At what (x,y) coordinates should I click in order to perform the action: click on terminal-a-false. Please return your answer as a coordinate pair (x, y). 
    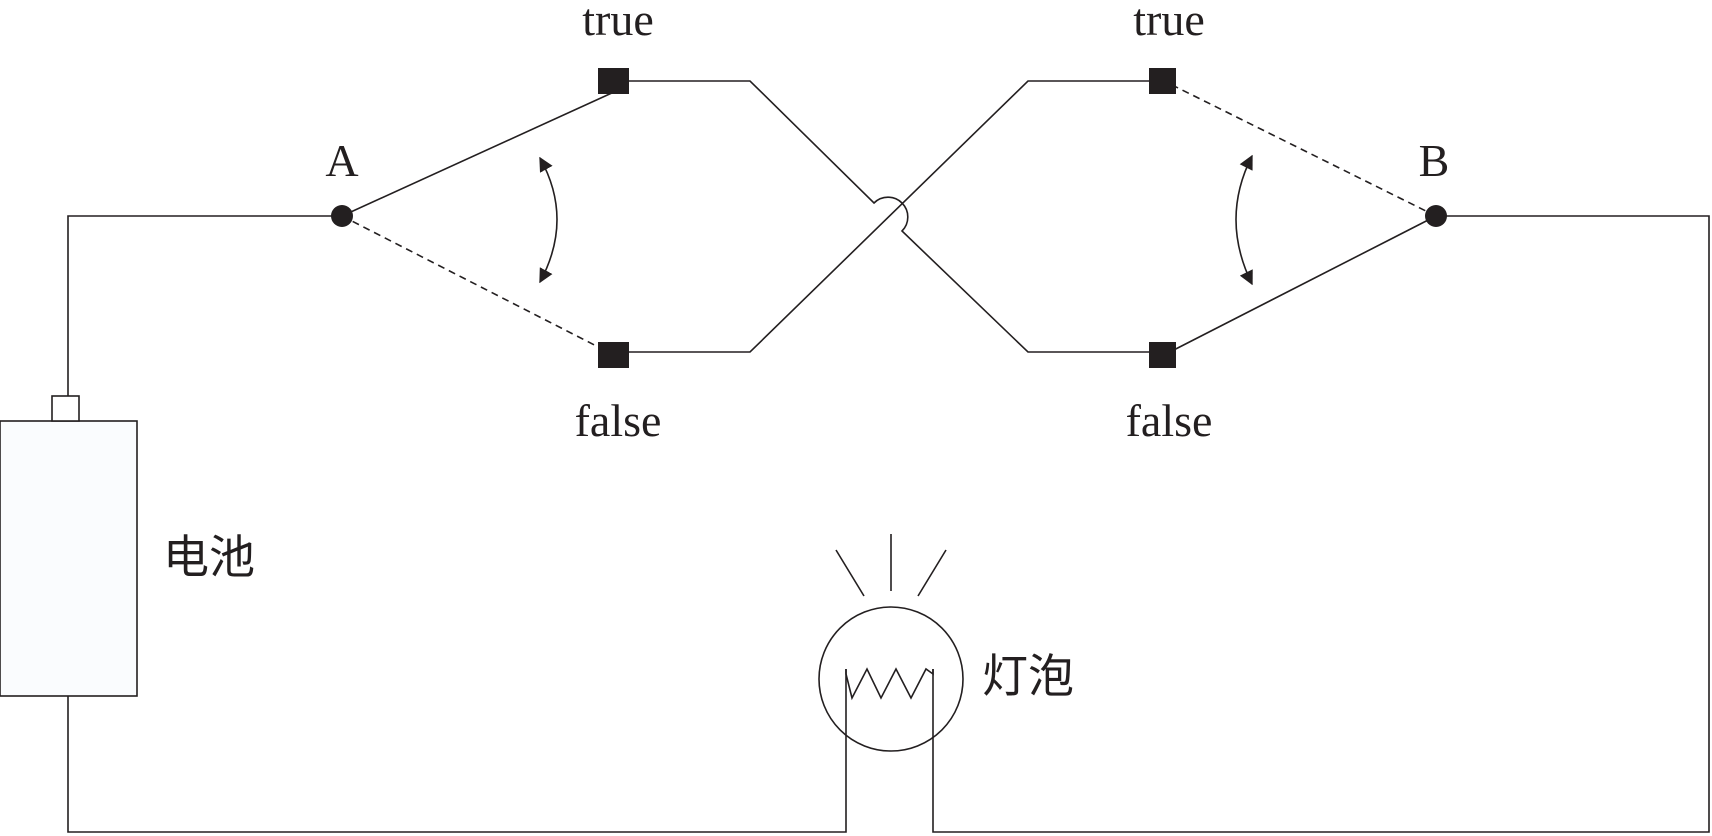
    Looking at the image, I should click on (613, 355).